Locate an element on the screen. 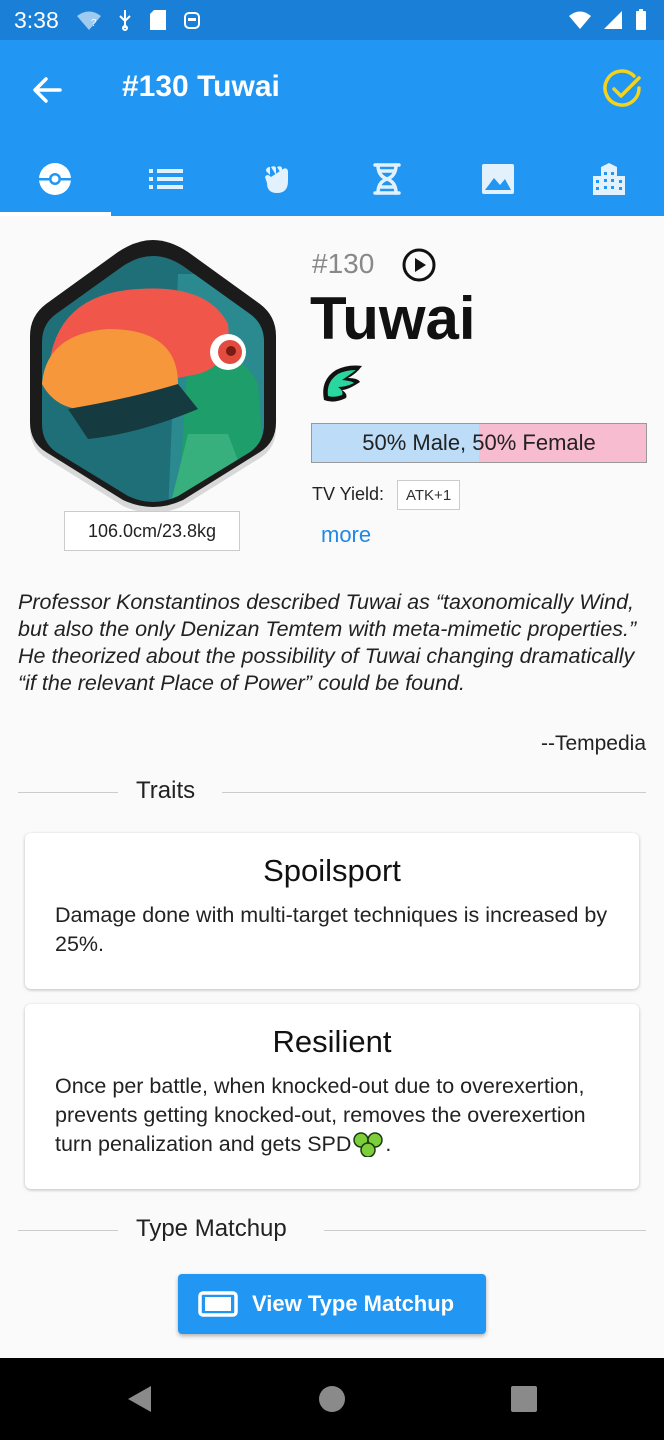 The width and height of the screenshot is (664, 1440). type-badge is located at coordinates (342, 384).